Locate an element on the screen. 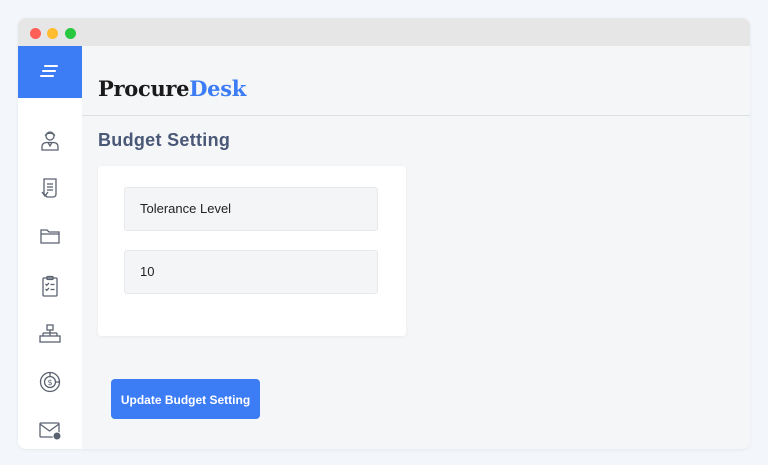 Image resolution: width=768 pixels, height=465 pixels. sidebar-item-users is located at coordinates (50, 140).